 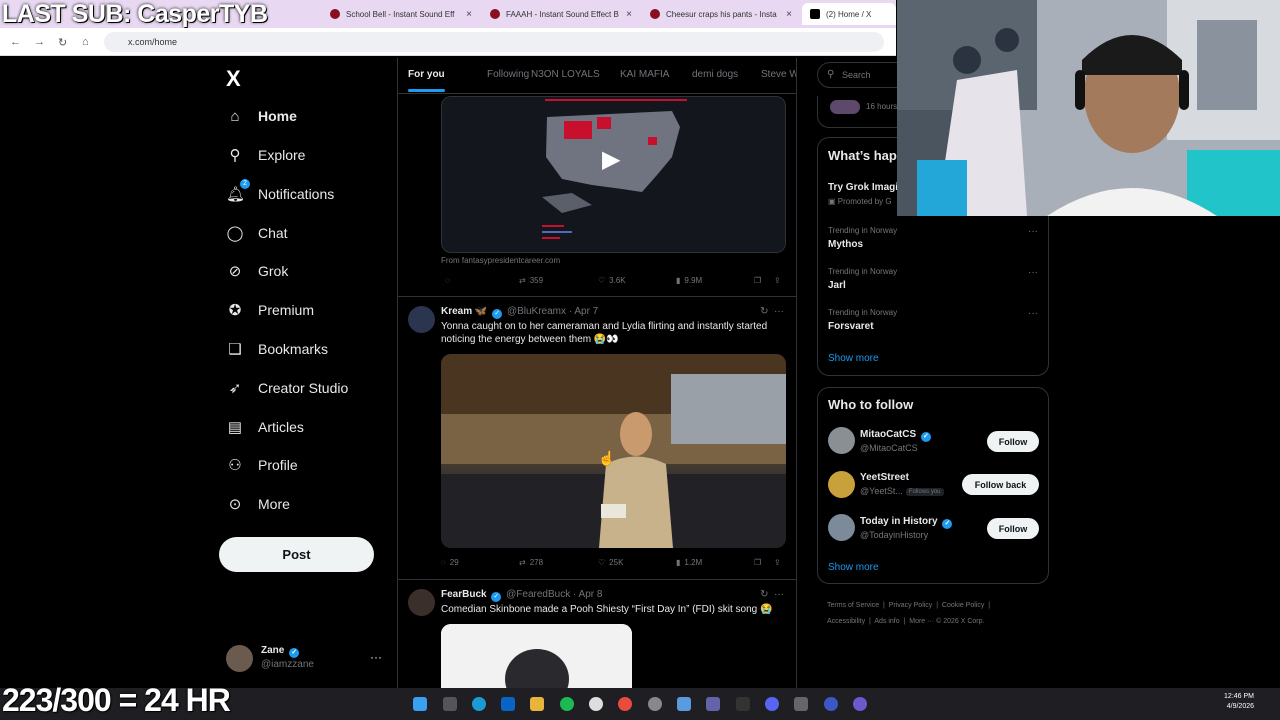 What do you see at coordinates (62, 42) in the screenshot?
I see `reload-icon: ↻` at bounding box center [62, 42].